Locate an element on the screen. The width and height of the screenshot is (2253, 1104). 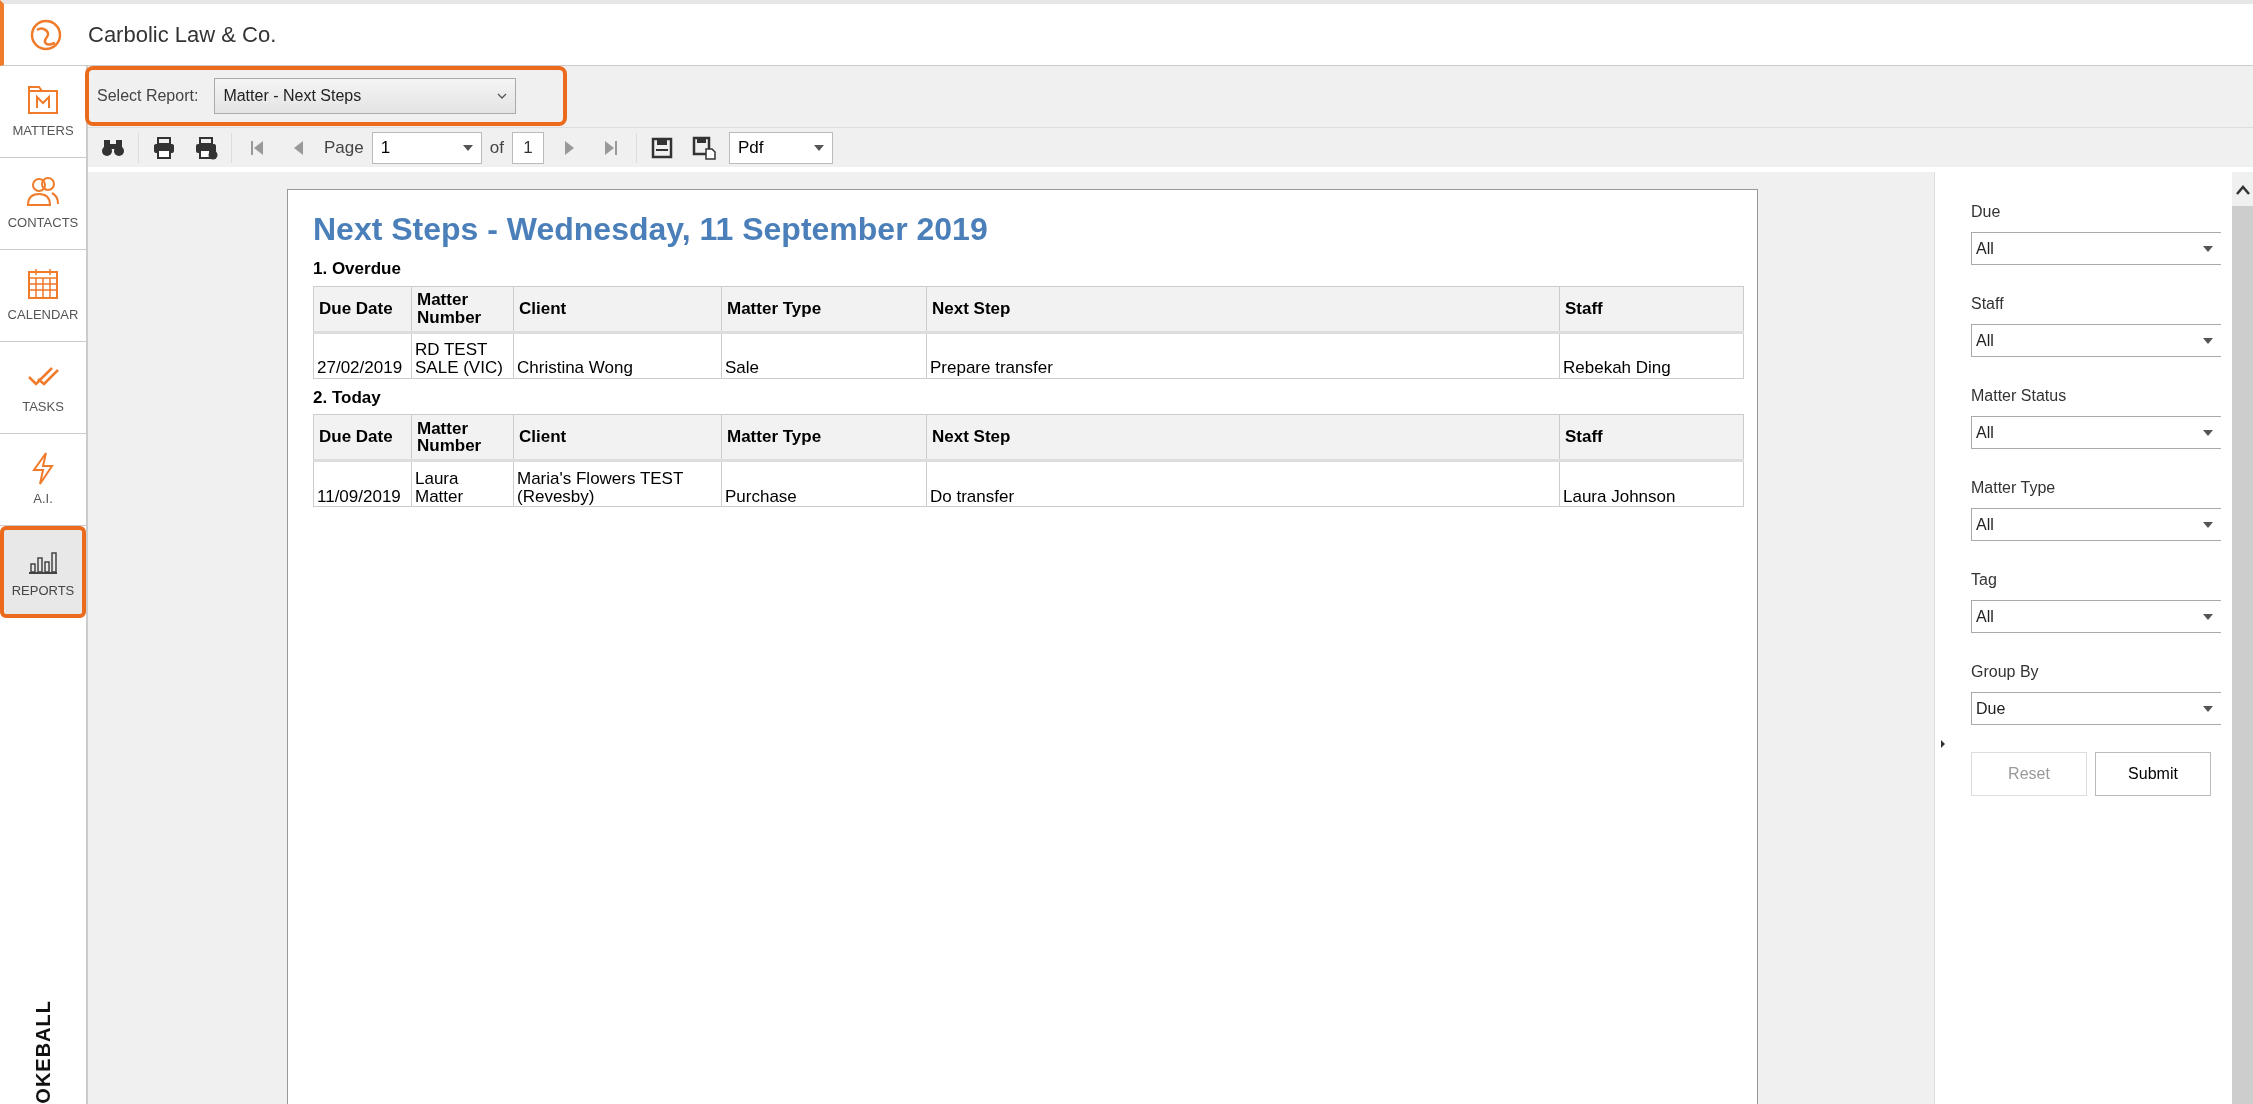
people-icon is located at coordinates (43, 191).